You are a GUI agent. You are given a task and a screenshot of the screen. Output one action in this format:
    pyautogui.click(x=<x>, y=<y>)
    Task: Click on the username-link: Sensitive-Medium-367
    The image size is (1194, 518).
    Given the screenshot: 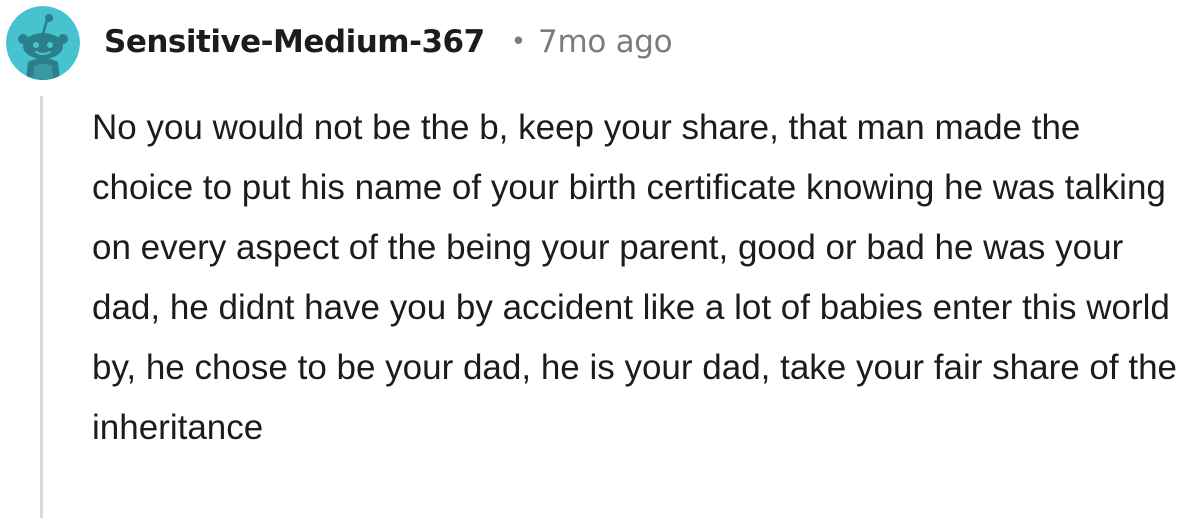 What is the action you would take?
    pyautogui.click(x=294, y=42)
    